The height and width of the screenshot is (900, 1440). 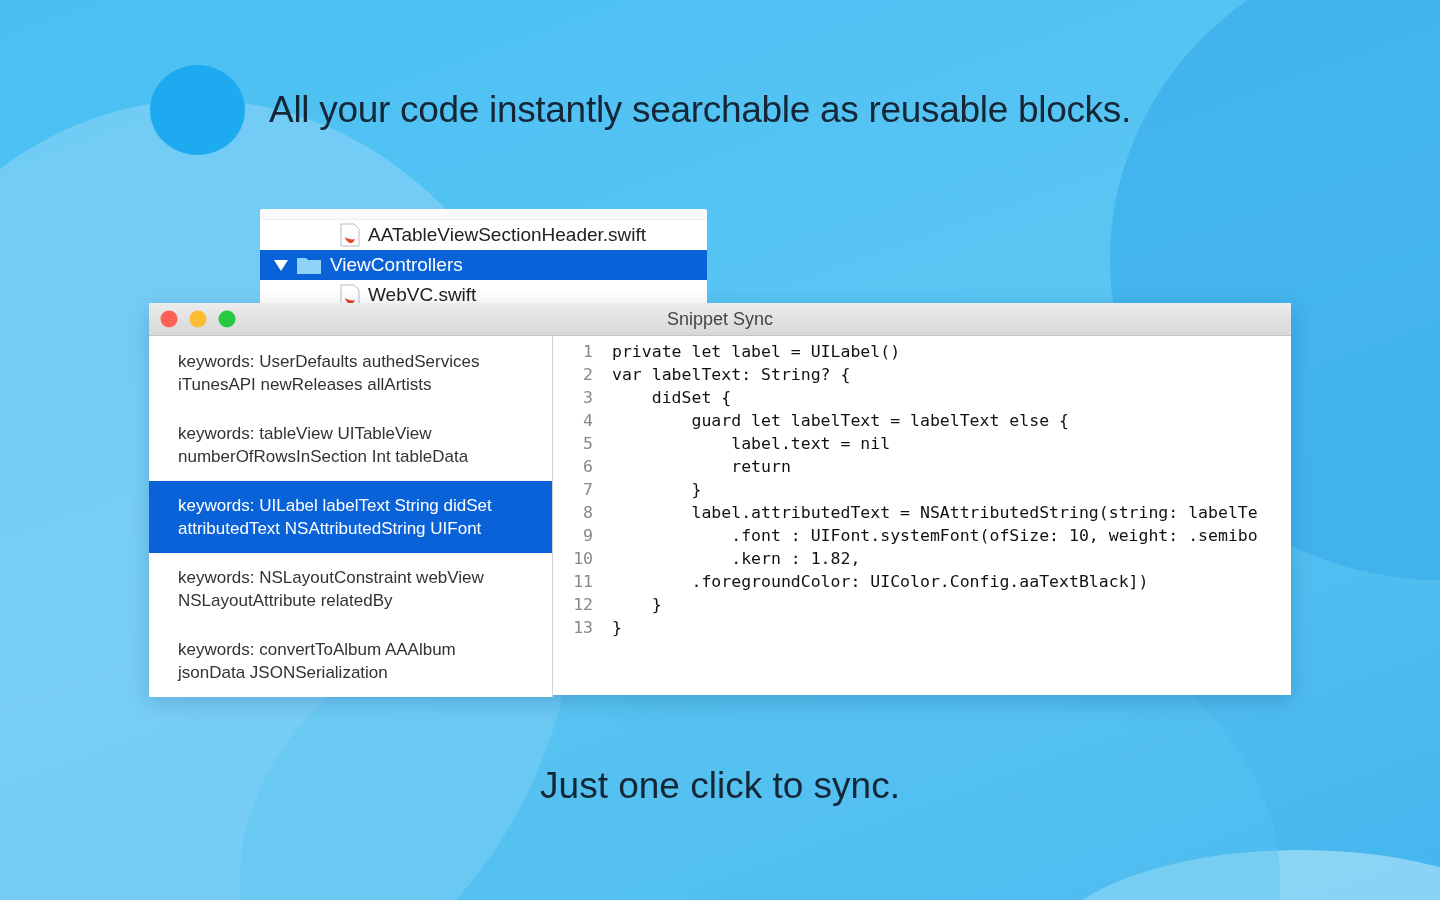 I want to click on zoom-icon, so click(x=227, y=319).